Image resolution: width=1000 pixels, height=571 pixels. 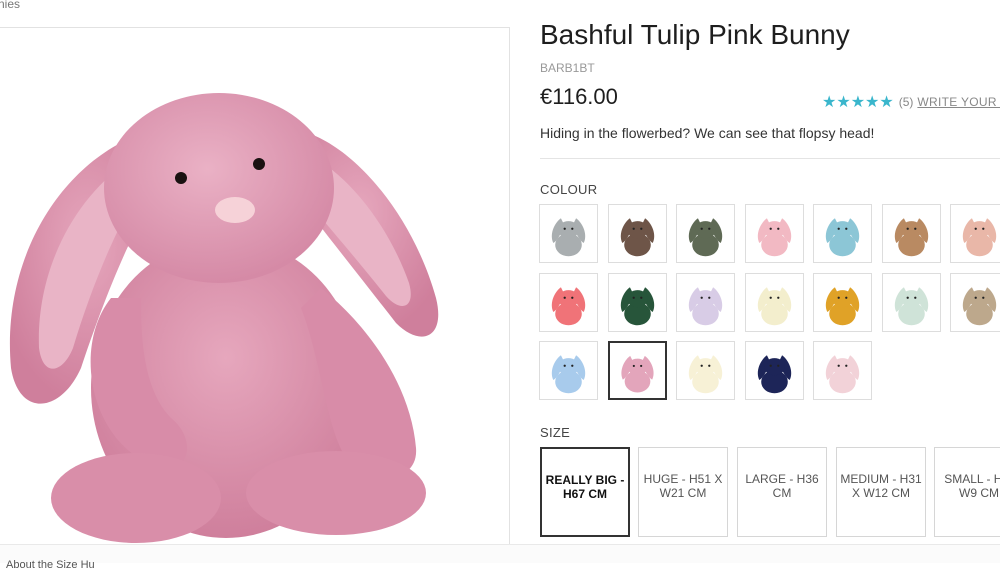 I want to click on rating-row: ★★★★★ (5)WRITE YOUR REVIEW, so click(x=911, y=102).